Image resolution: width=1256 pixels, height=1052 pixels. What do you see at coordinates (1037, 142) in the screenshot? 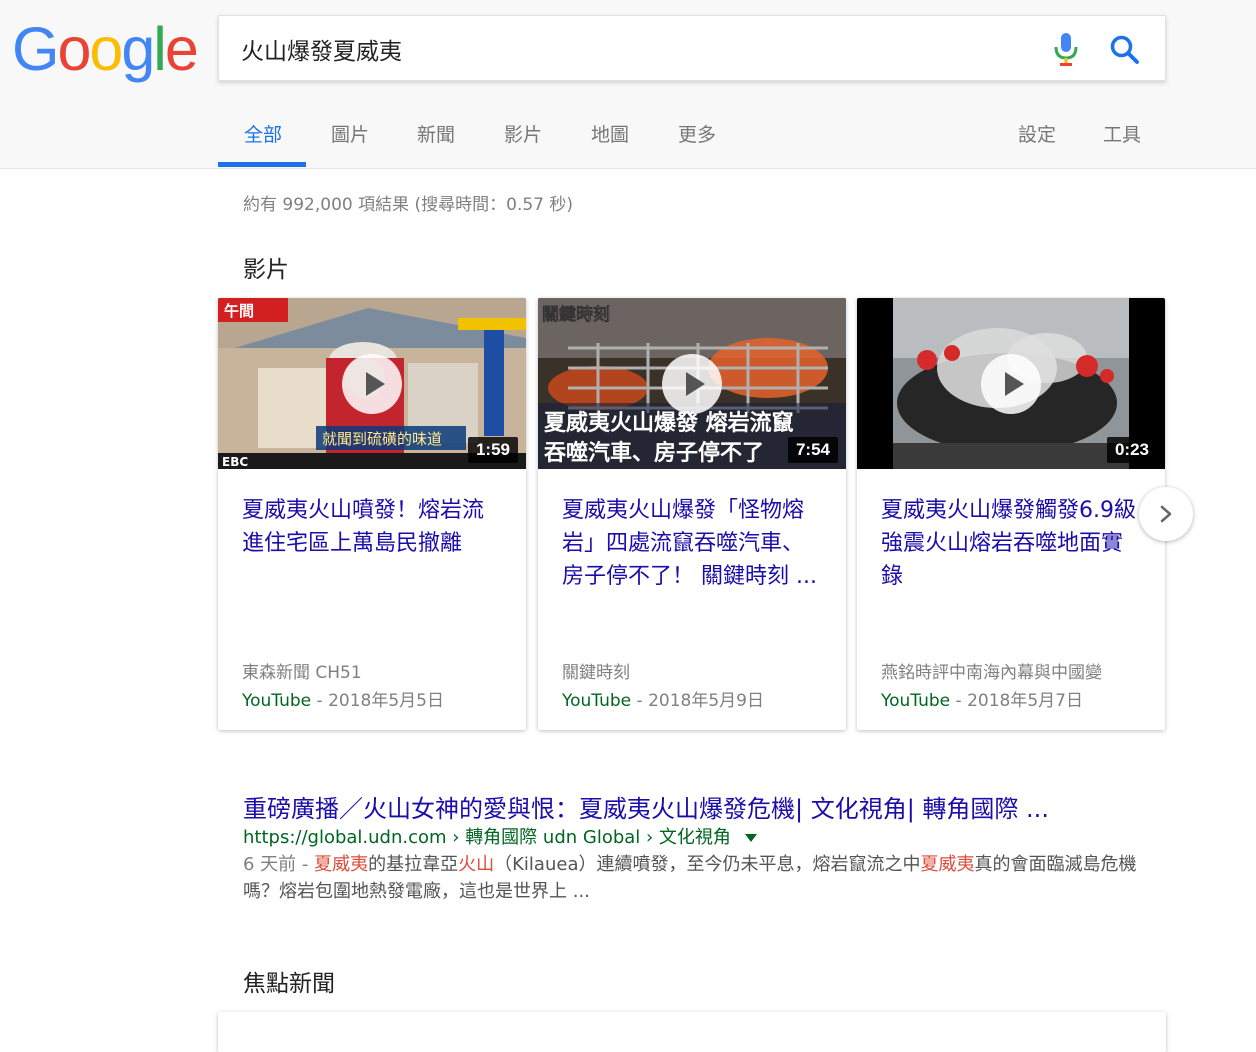
I see `tab-settings: 設定` at bounding box center [1037, 142].